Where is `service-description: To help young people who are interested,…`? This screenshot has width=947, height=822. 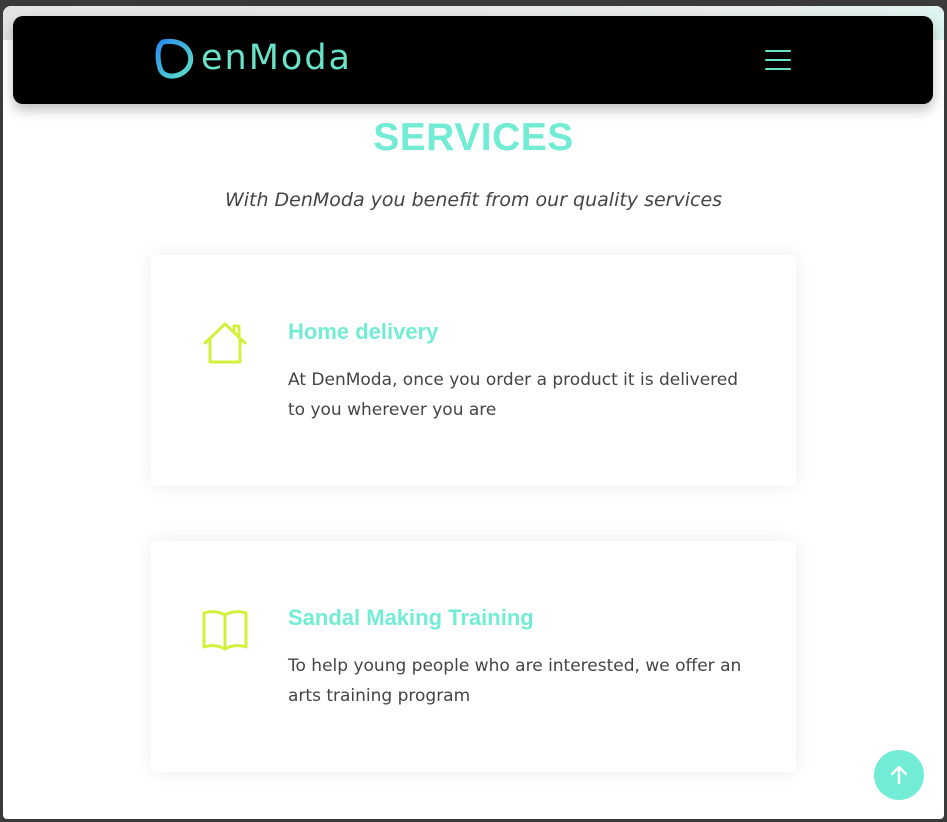 service-description: To help young people who are interested,… is located at coordinates (515, 681).